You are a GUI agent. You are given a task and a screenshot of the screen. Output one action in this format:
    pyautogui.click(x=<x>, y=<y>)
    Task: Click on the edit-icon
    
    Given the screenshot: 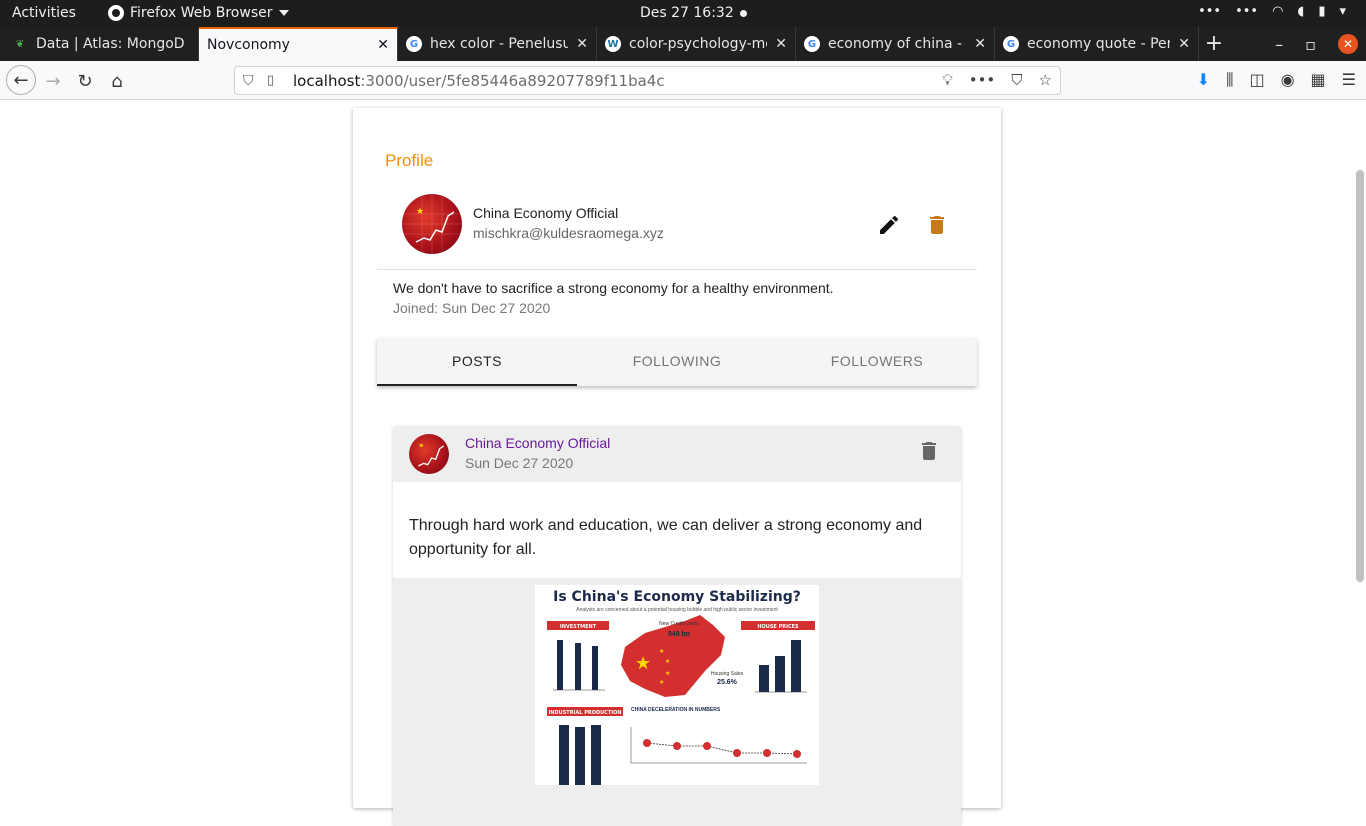 What is the action you would take?
    pyautogui.click(x=889, y=225)
    